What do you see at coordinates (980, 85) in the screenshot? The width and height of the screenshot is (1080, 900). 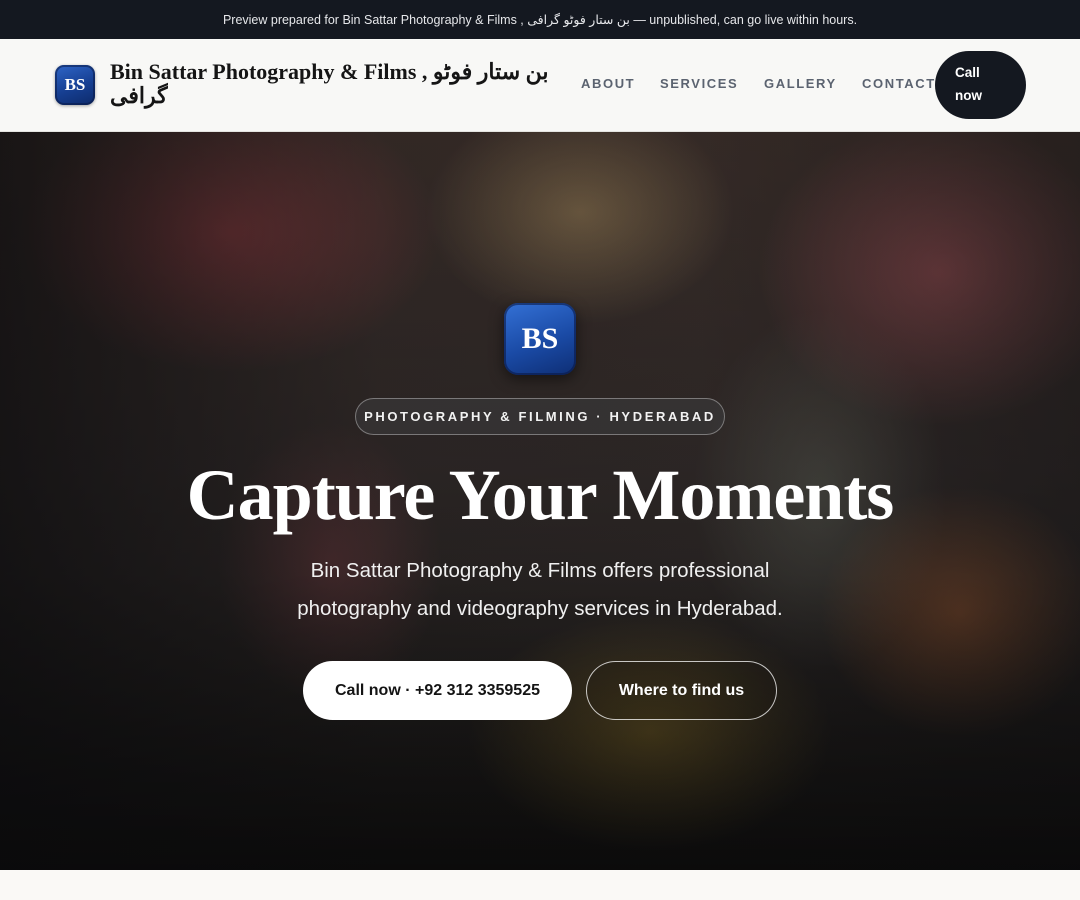 I see `header-call-button: Call now` at bounding box center [980, 85].